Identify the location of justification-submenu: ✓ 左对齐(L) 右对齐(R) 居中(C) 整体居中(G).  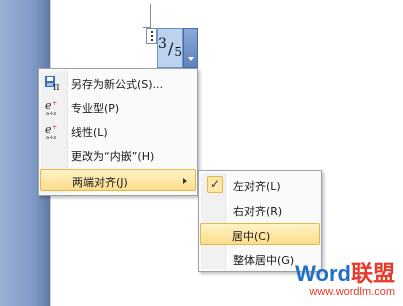
(260, 221).